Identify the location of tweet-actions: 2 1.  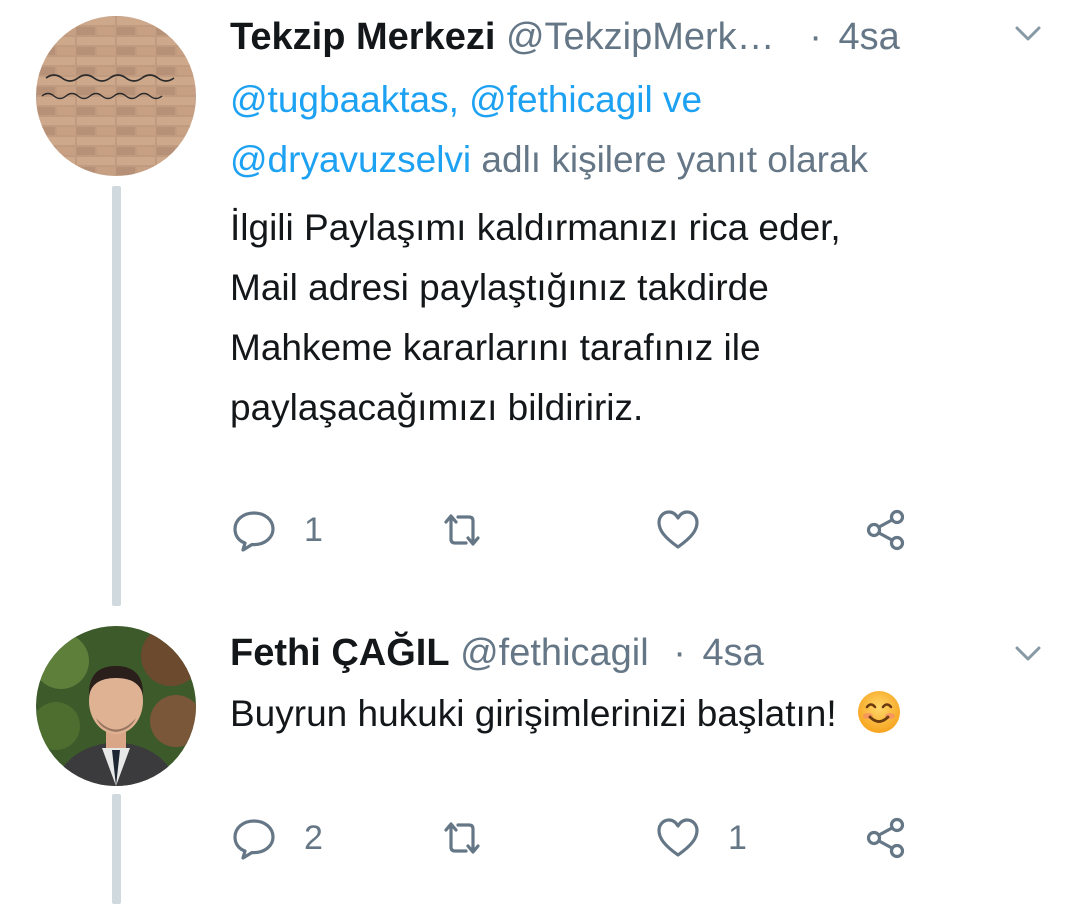
(655, 838).